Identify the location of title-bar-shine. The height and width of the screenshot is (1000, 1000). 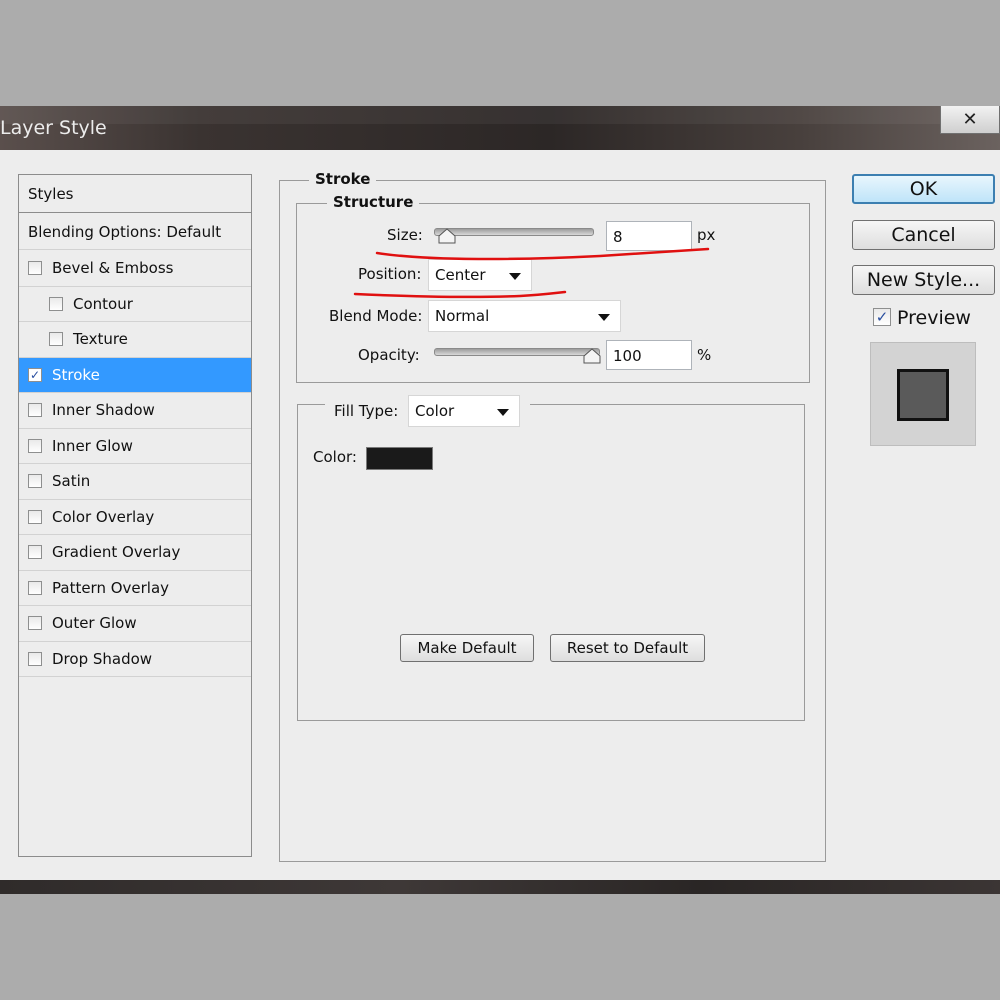
(500, 115).